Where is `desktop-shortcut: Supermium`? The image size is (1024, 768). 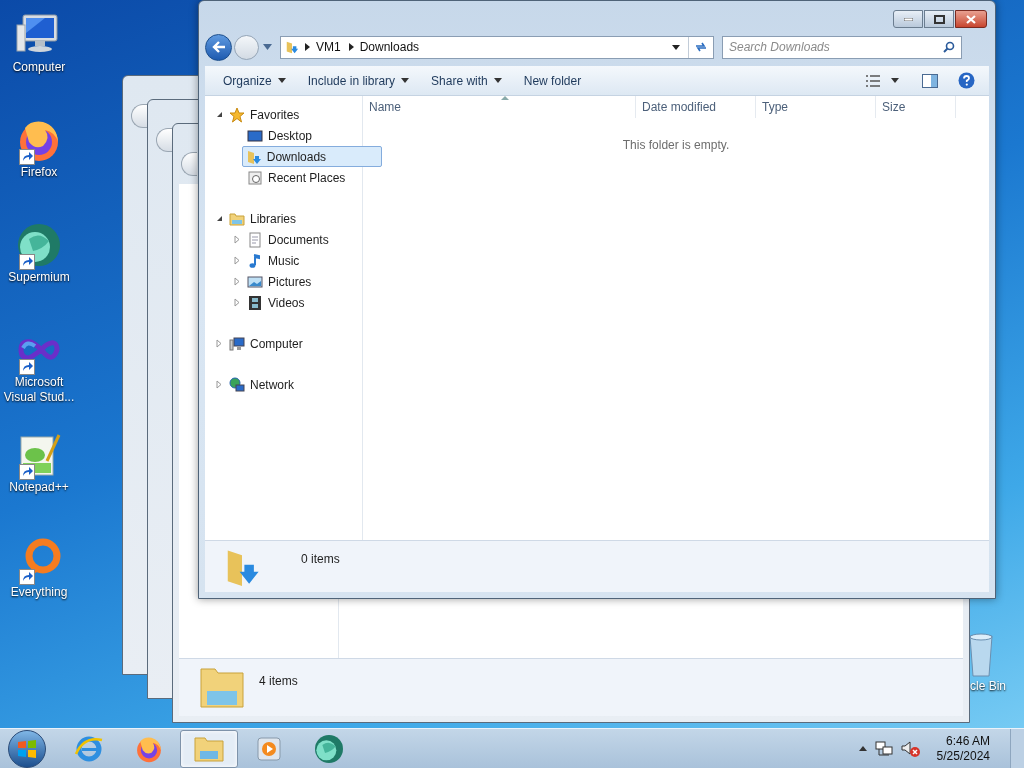
desktop-shortcut: Supermium is located at coordinates (39, 264).